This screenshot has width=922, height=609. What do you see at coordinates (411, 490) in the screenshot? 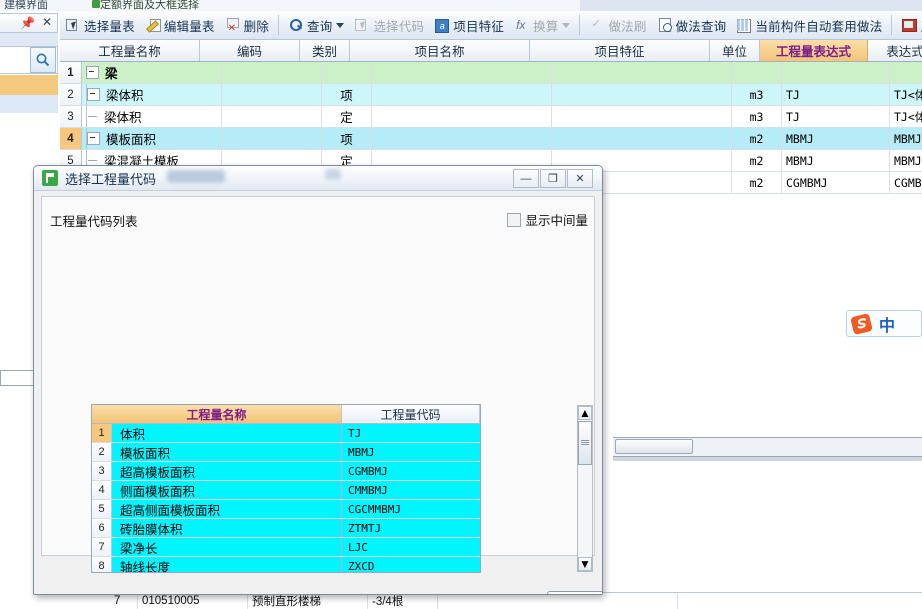
I see `code-row-code: CMMBMJ` at bounding box center [411, 490].